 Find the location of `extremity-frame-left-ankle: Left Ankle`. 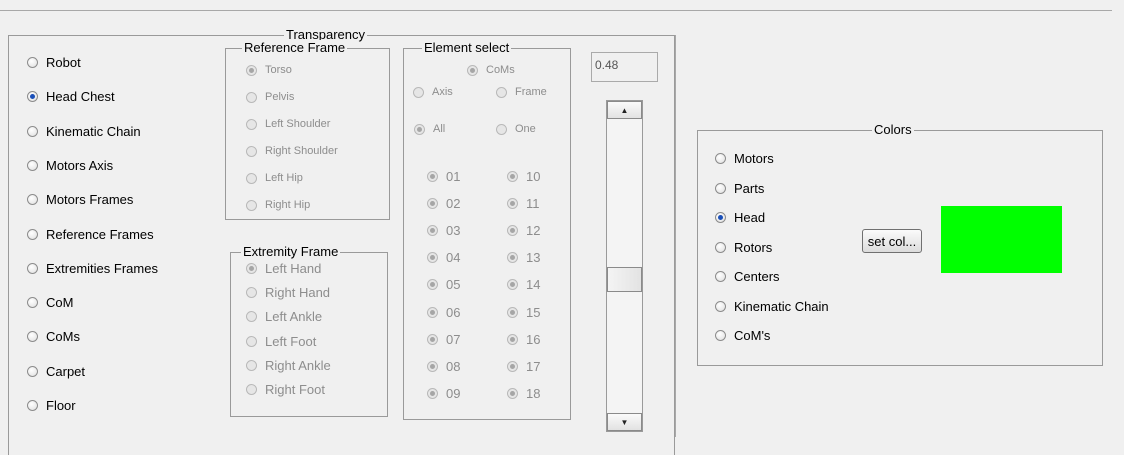

extremity-frame-left-ankle: Left Ankle is located at coordinates (284, 316).